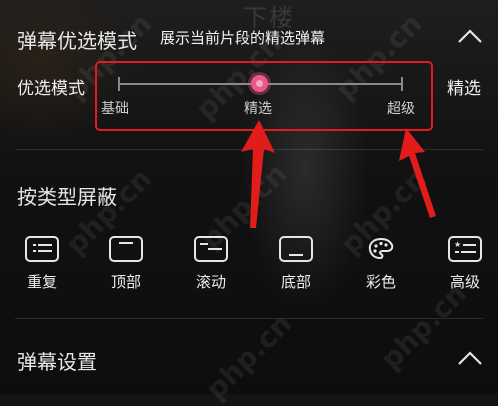 The height and width of the screenshot is (406, 498). What do you see at coordinates (338, 174) in the screenshot?
I see `annotation-arrows` at bounding box center [338, 174].